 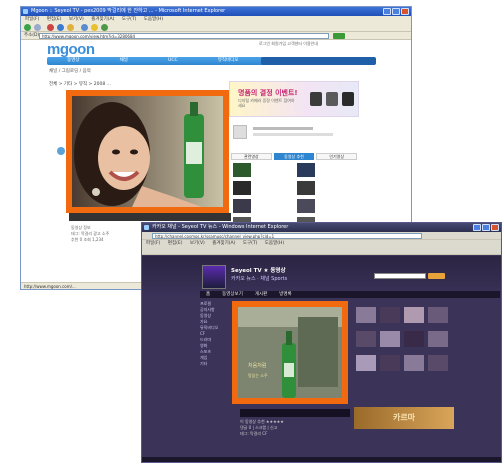 What do you see at coordinates (84, 27) in the screenshot?
I see `search-icon` at bounding box center [84, 27].